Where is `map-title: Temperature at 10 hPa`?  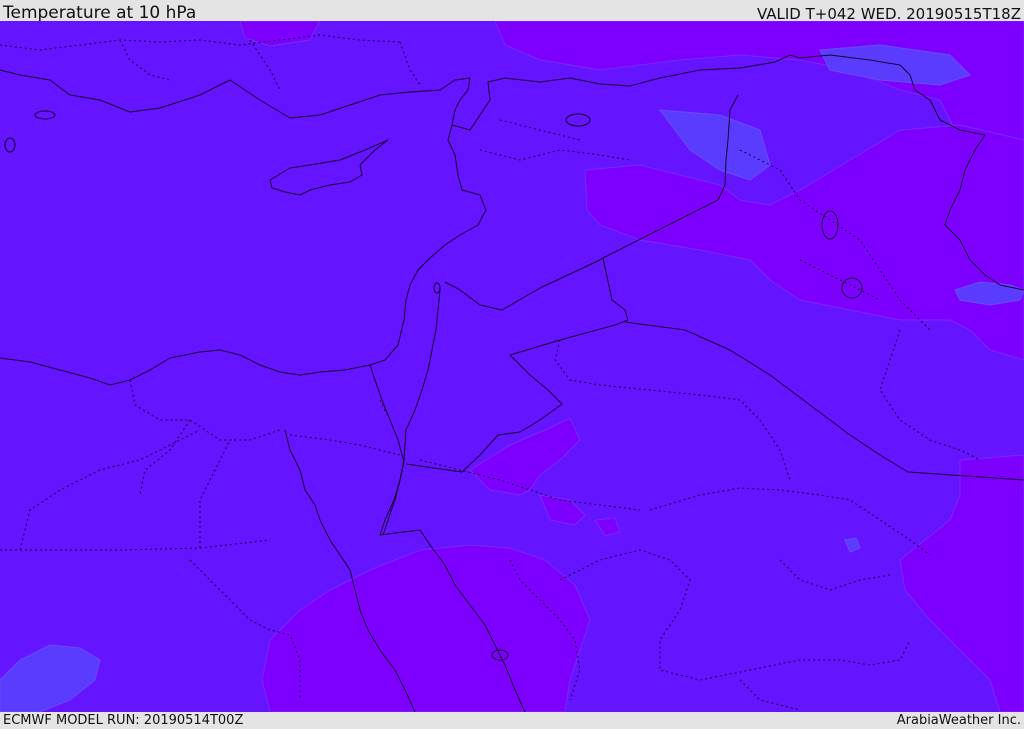
map-title: Temperature at 10 hPa is located at coordinates (100, 13).